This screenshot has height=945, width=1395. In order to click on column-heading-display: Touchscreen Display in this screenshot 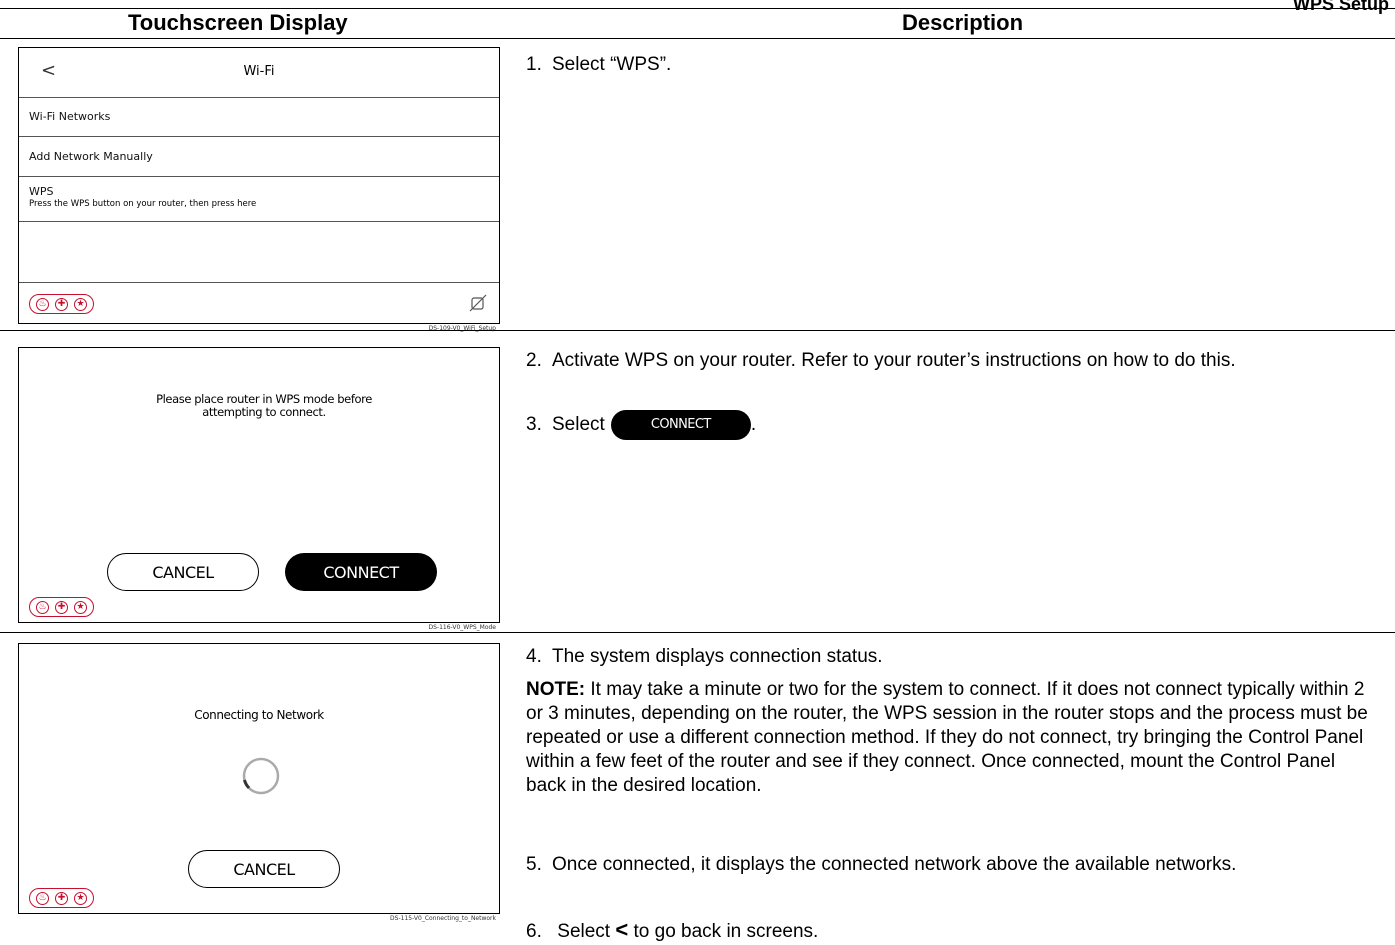, I will do `click(238, 22)`.